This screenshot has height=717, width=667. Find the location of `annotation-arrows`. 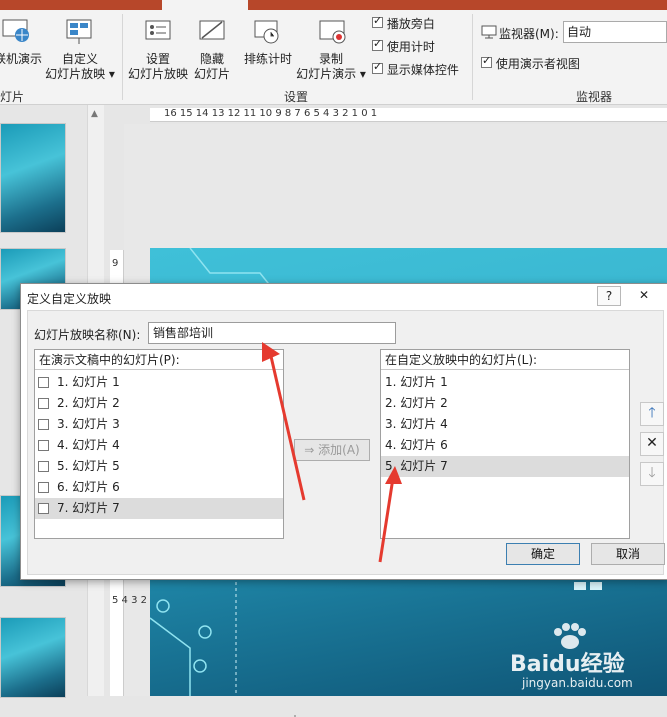

annotation-arrows is located at coordinates (332, 452).